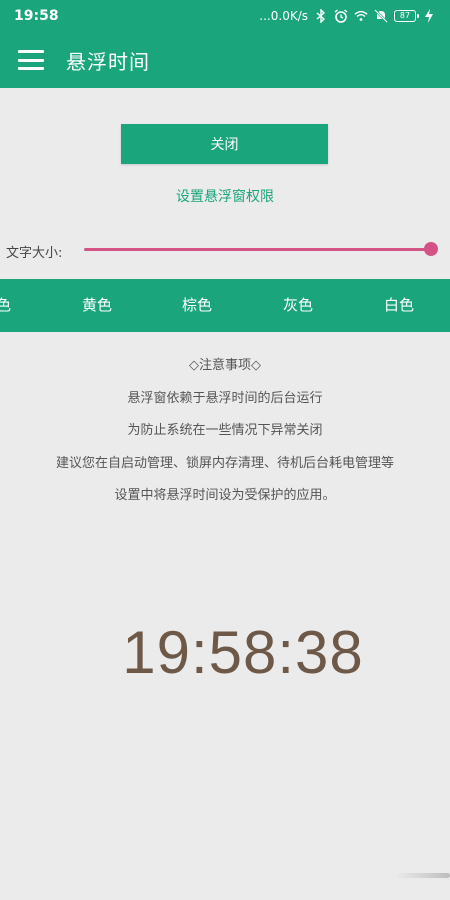  I want to click on network-speed: ...0.0K/s, so click(283, 16).